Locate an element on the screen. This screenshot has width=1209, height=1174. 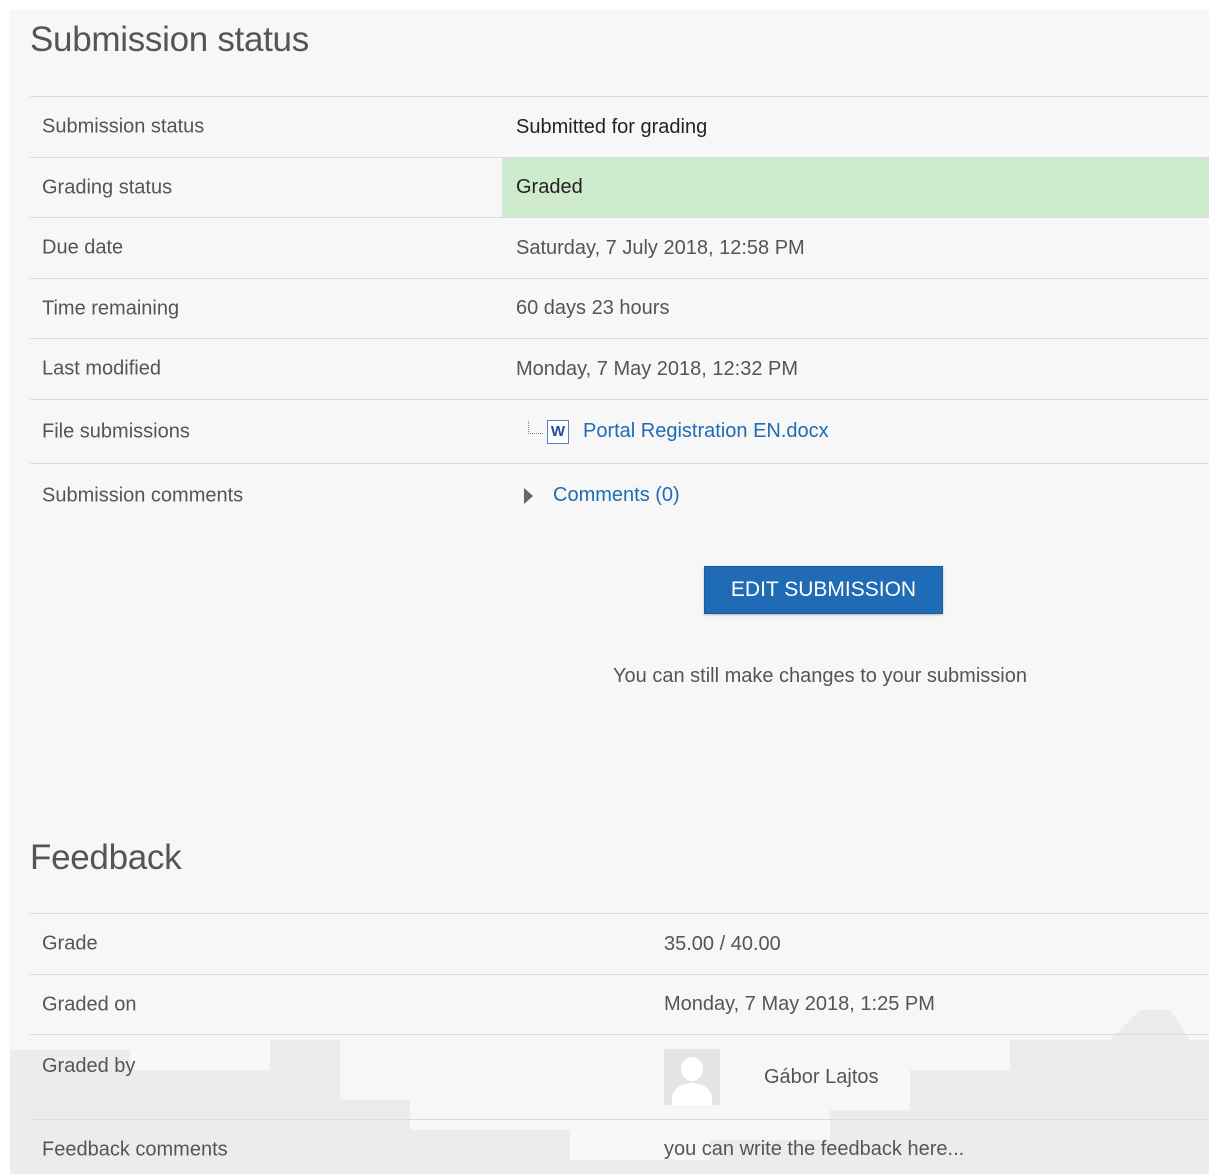
row-label: Submission status is located at coordinates (123, 126).